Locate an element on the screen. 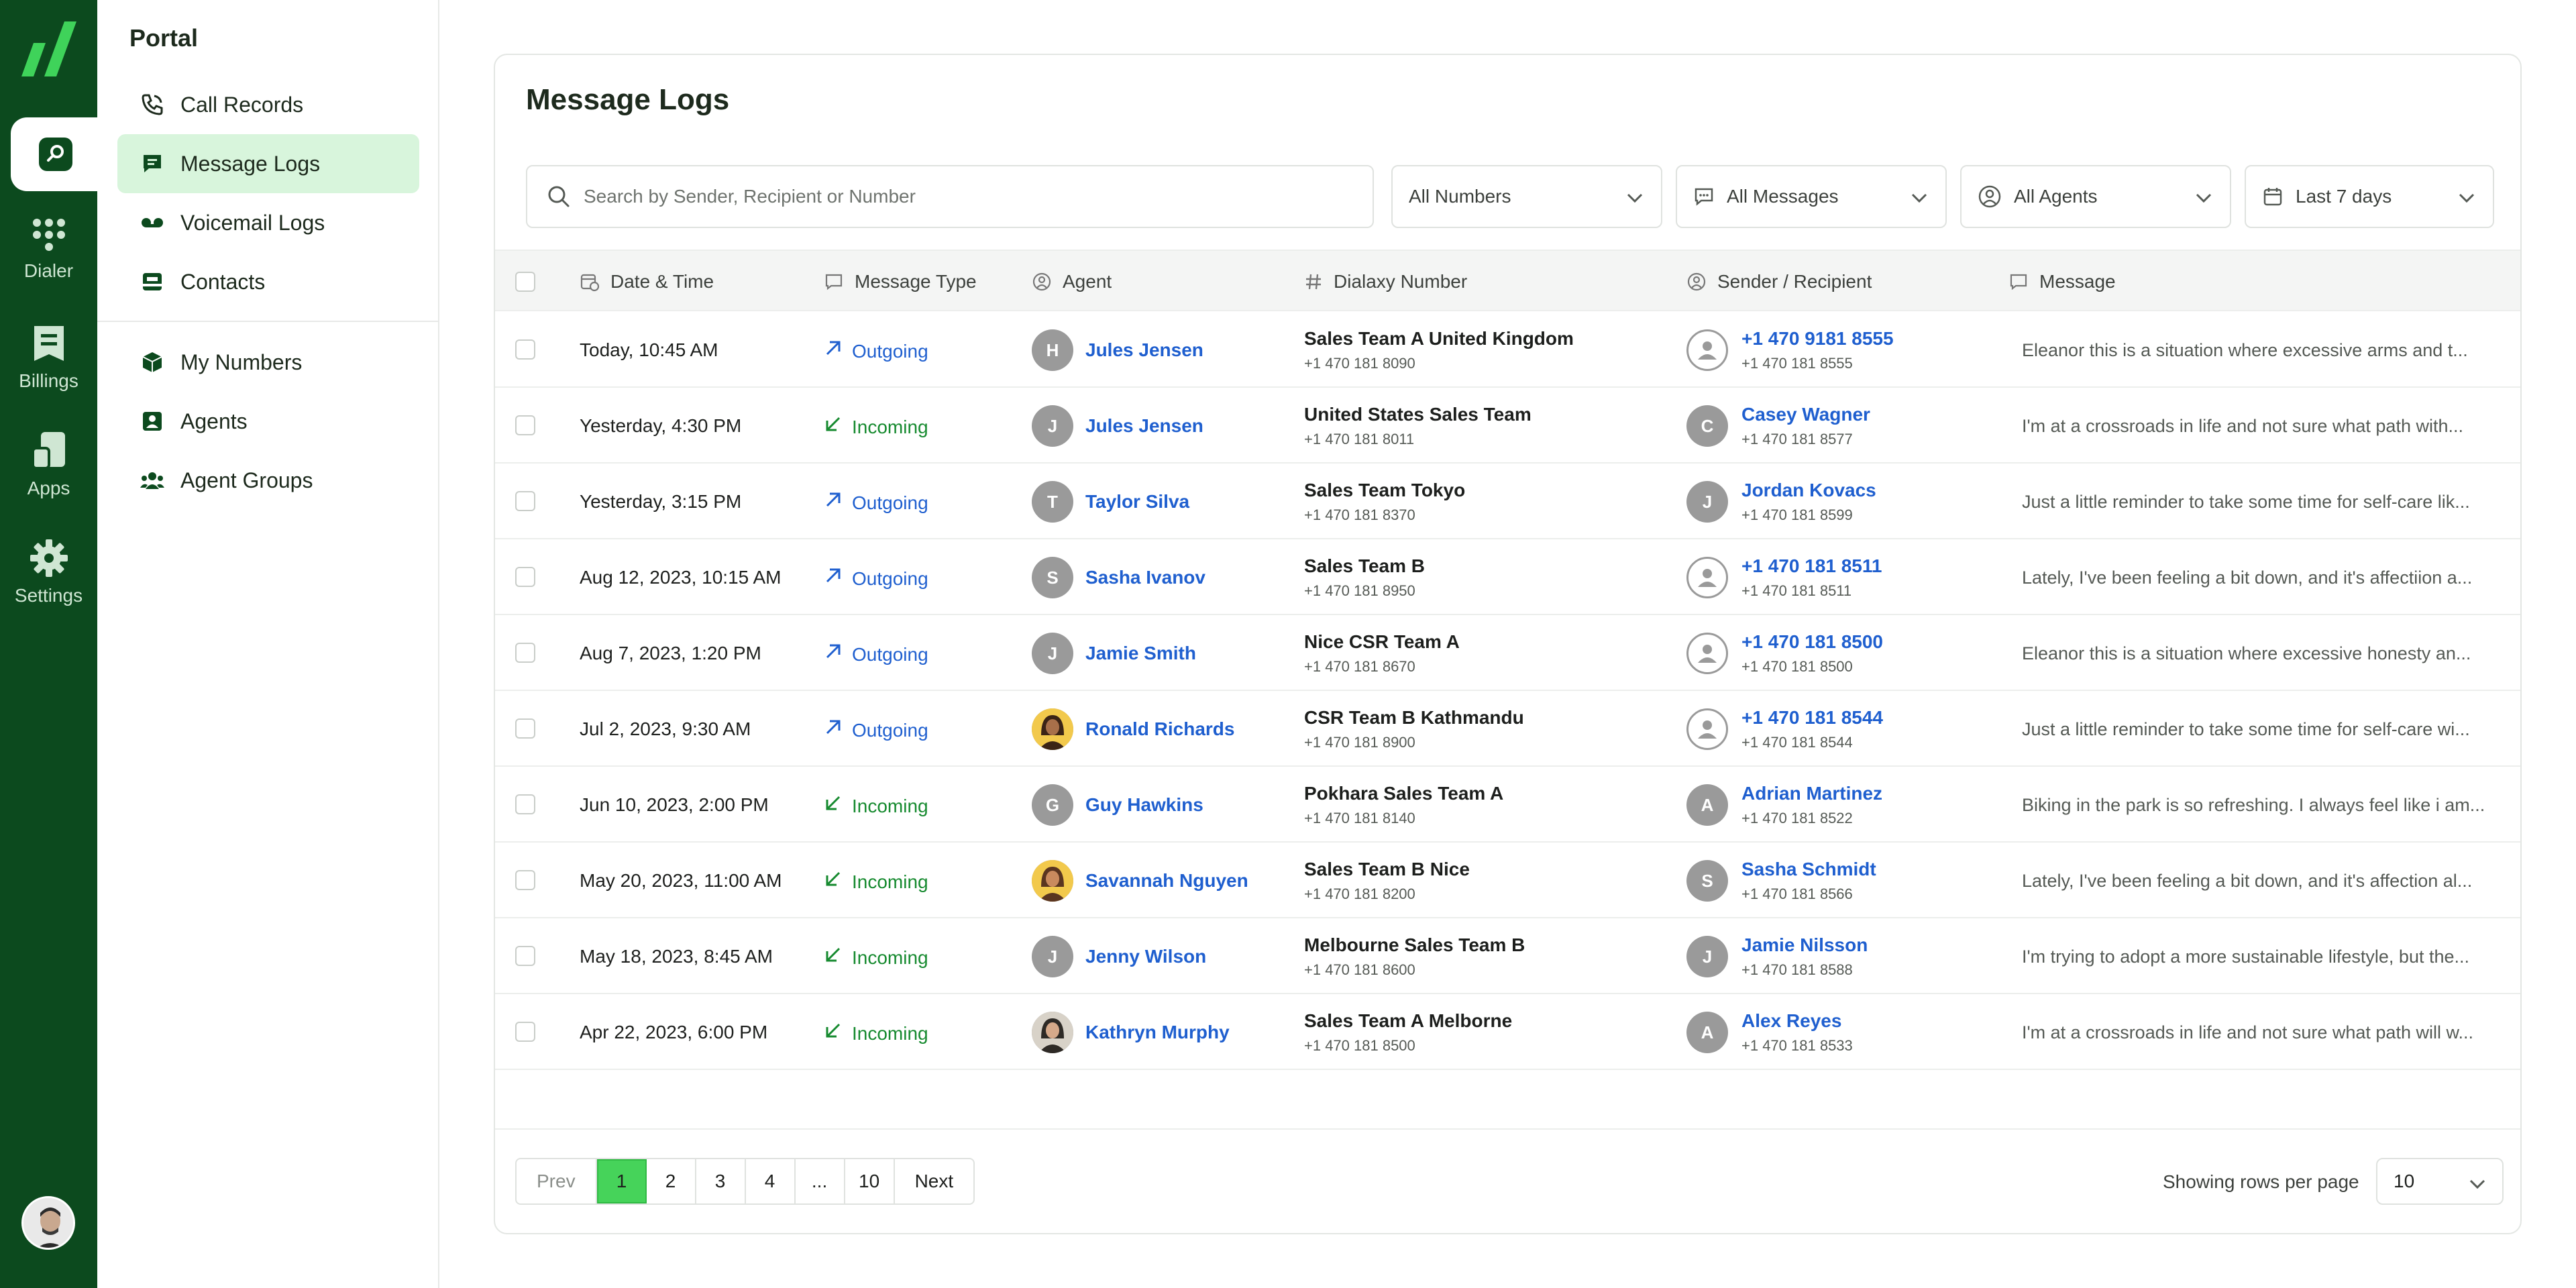  user-avatar is located at coordinates (48, 1223).